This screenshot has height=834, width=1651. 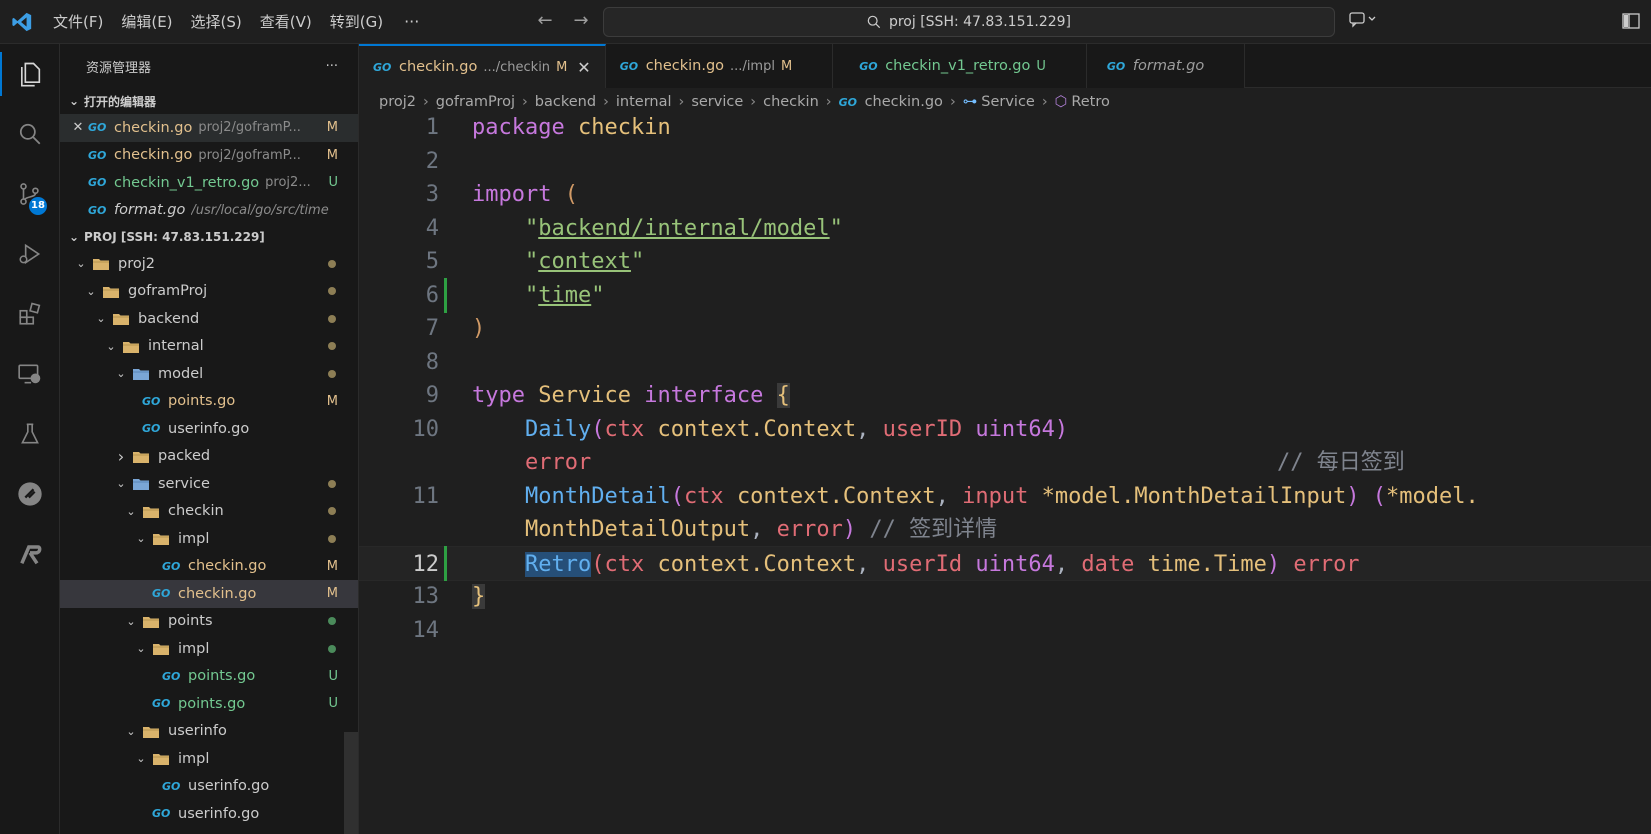 I want to click on code-line: 6 "time", so click(x=1005, y=295).